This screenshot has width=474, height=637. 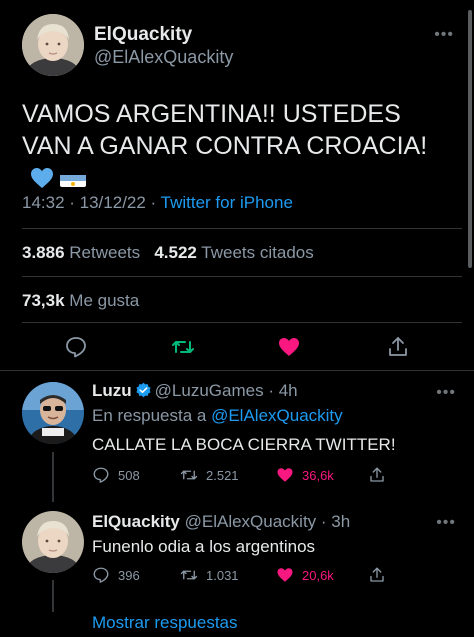 I want to click on reply-author-name: ElQuackity, so click(x=136, y=521).